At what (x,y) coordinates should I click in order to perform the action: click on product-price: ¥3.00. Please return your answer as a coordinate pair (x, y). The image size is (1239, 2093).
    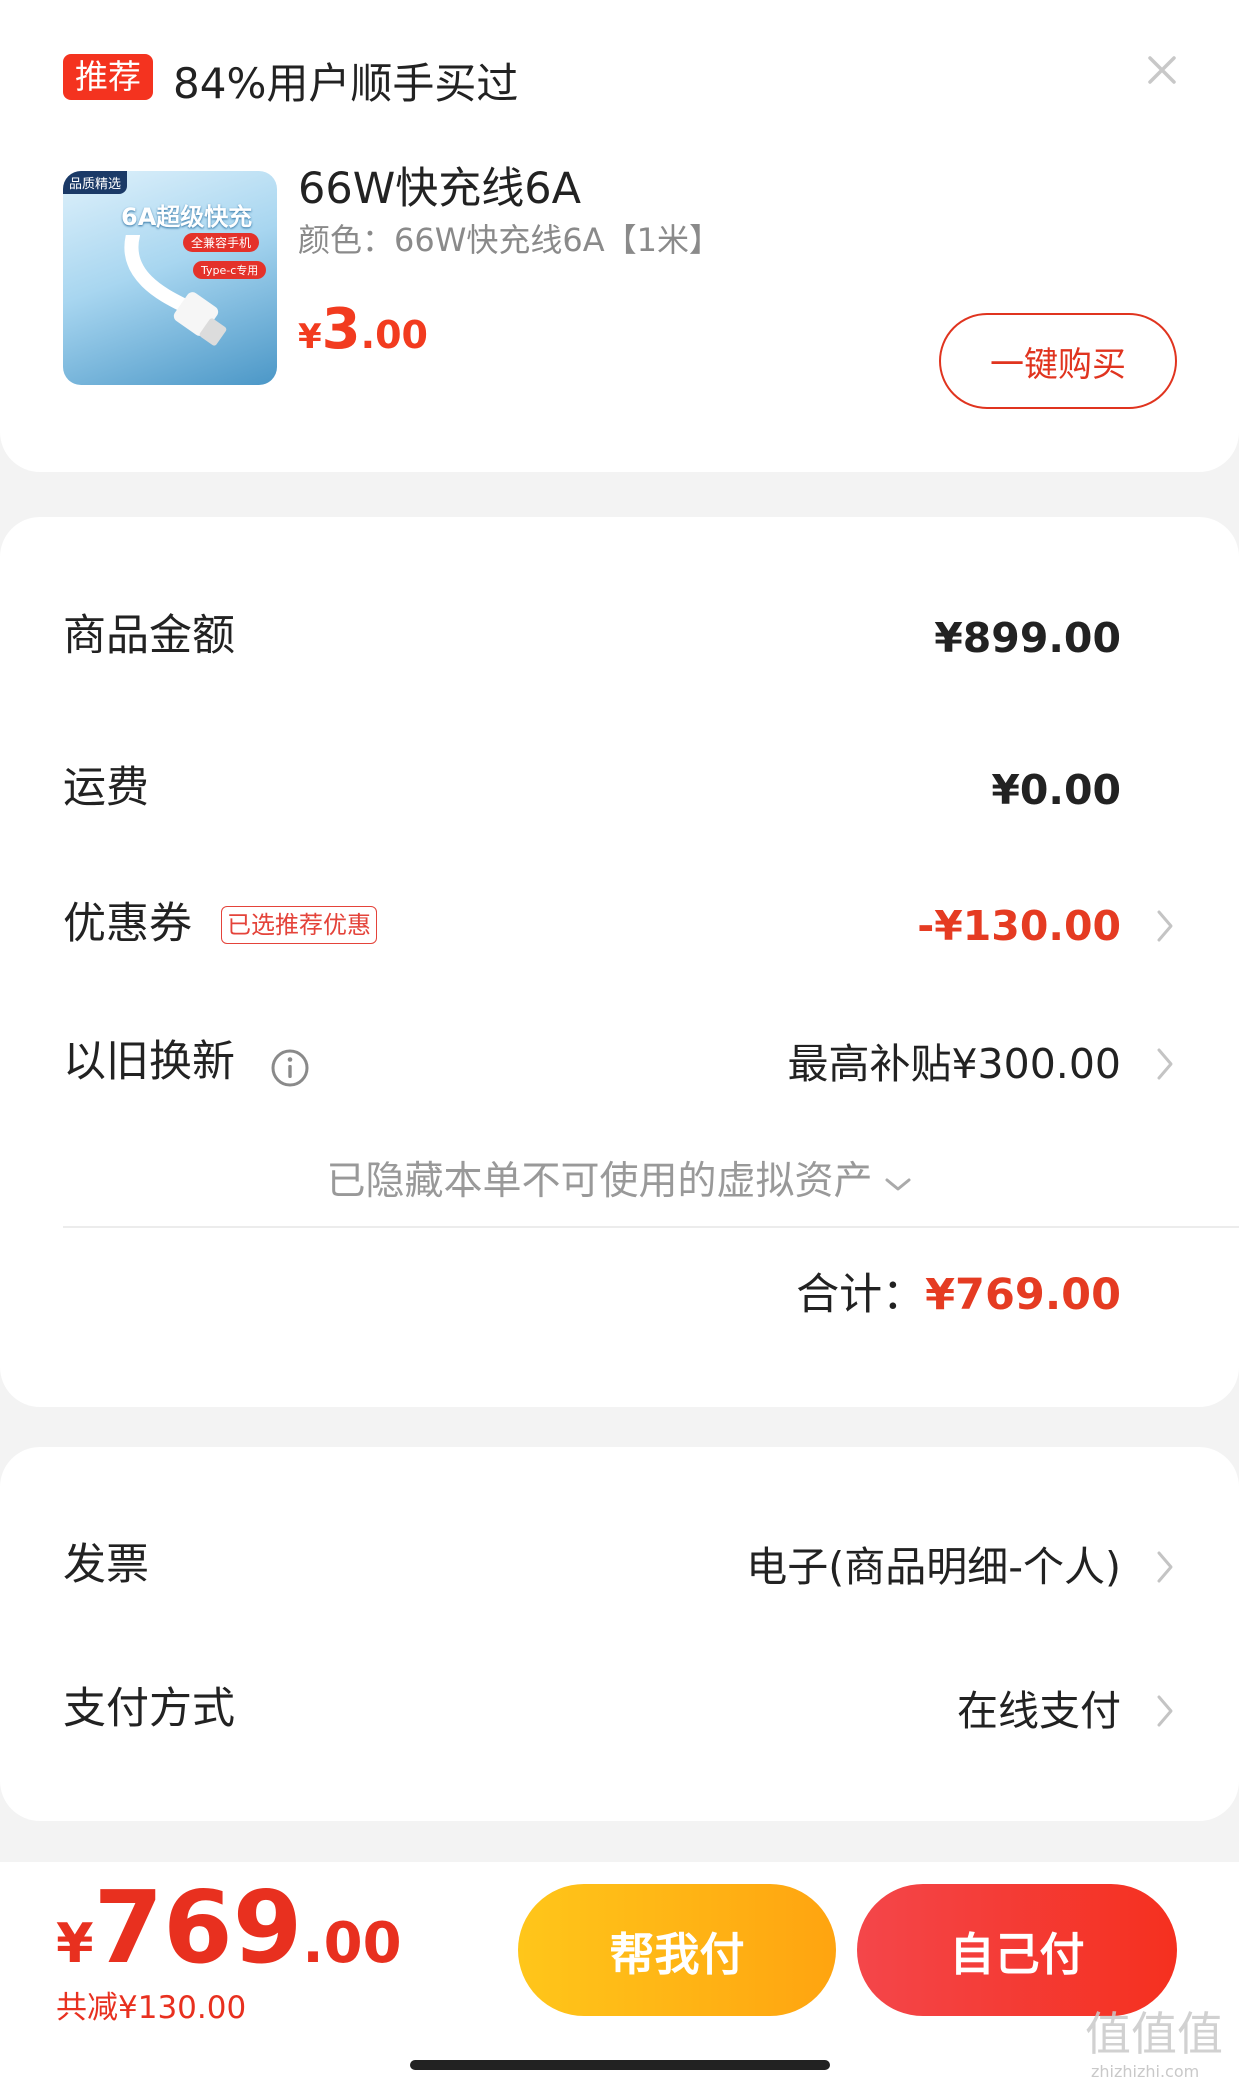
    Looking at the image, I should click on (363, 336).